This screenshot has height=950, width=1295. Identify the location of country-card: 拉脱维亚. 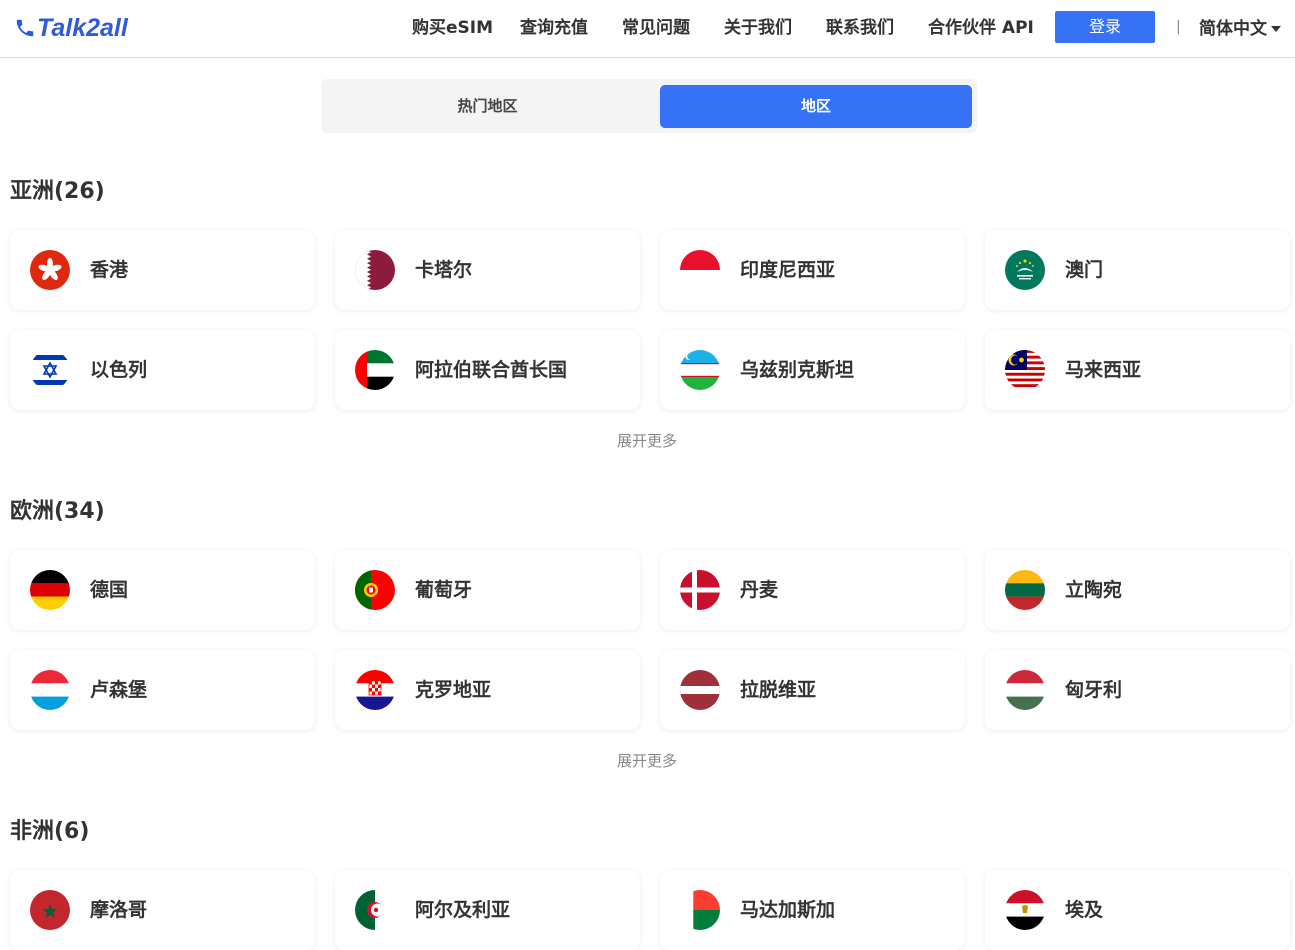
(812, 690).